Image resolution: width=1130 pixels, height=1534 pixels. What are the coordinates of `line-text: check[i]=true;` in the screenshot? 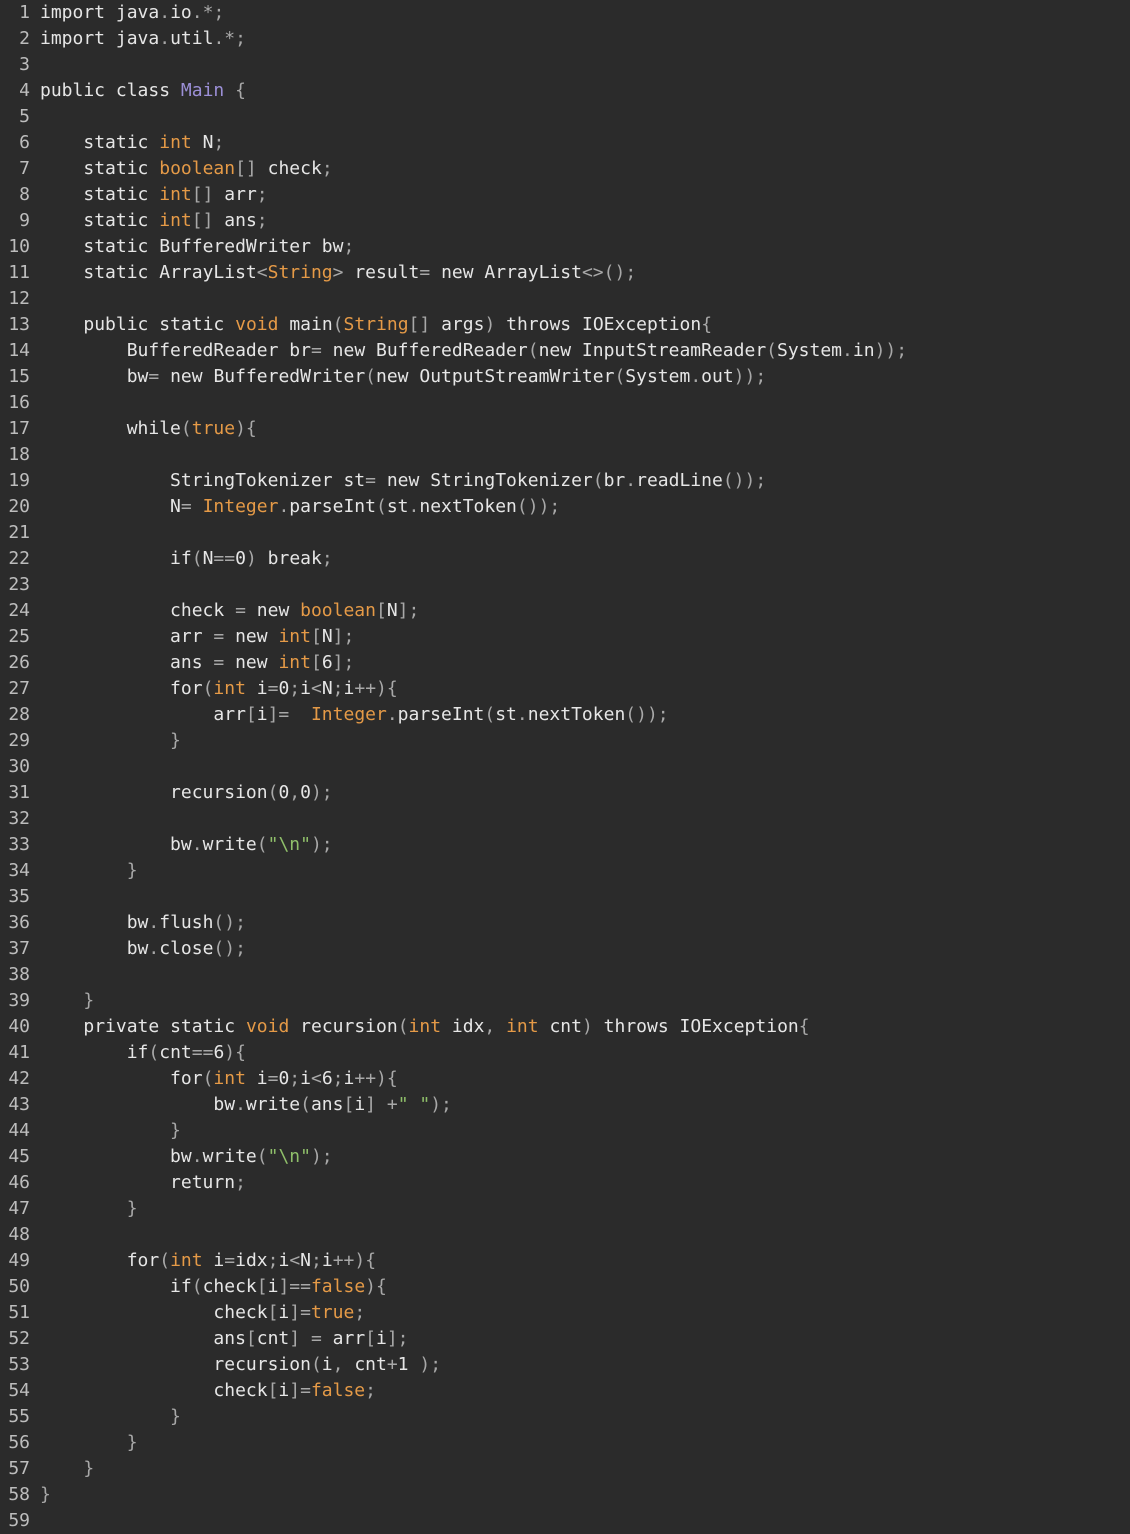 It's located at (202, 1313).